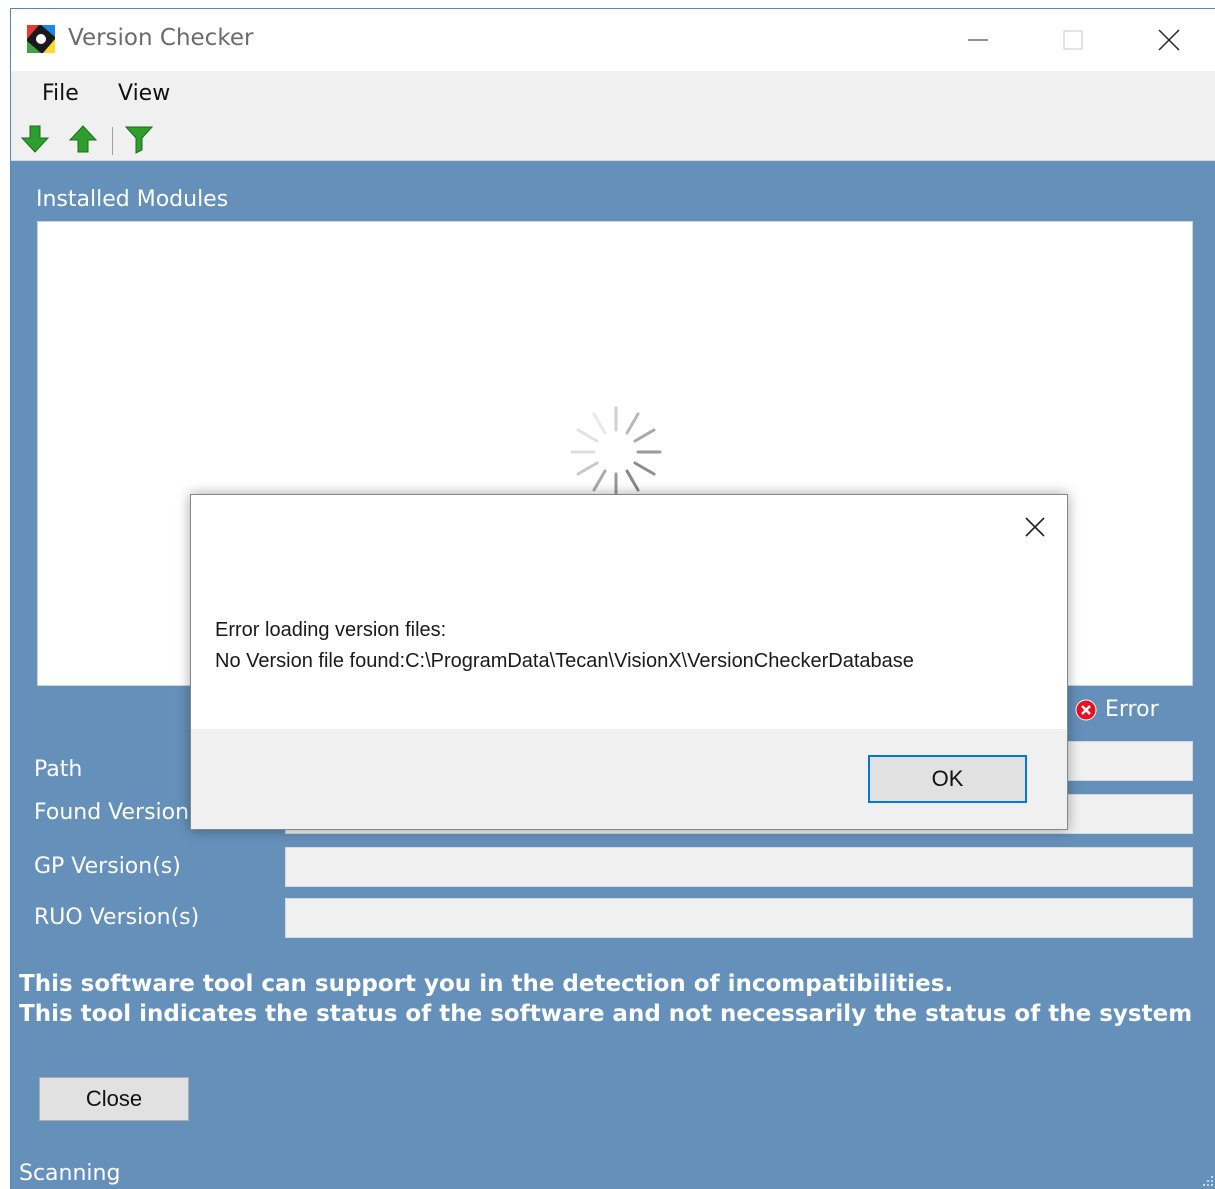 Image resolution: width=1215 pixels, height=1189 pixels. What do you see at coordinates (1035, 527) in the screenshot?
I see `dialog-close-icon` at bounding box center [1035, 527].